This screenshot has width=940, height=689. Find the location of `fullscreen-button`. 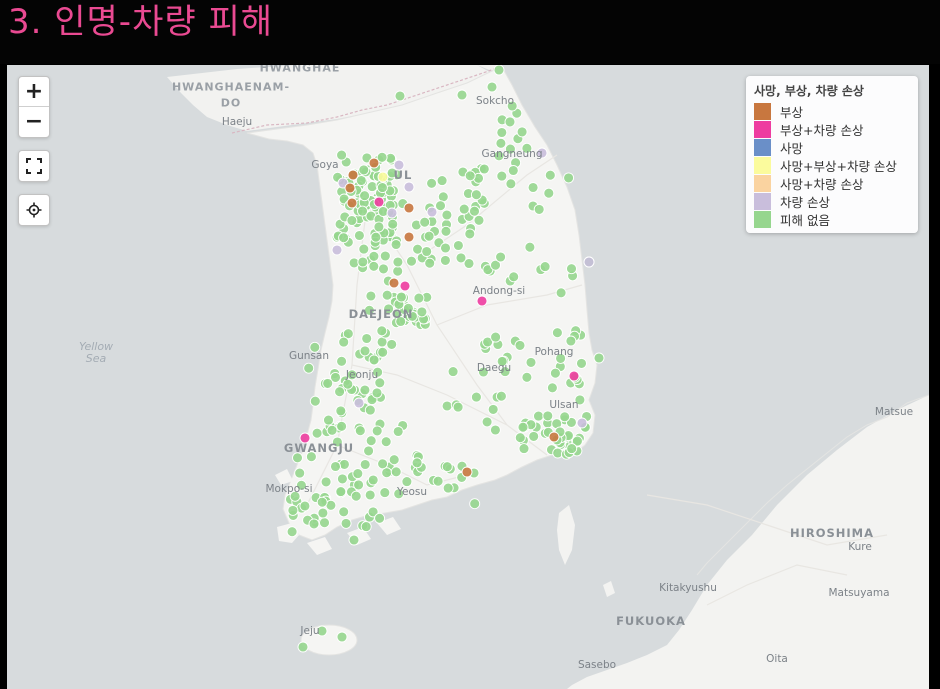

fullscreen-button is located at coordinates (34, 166).